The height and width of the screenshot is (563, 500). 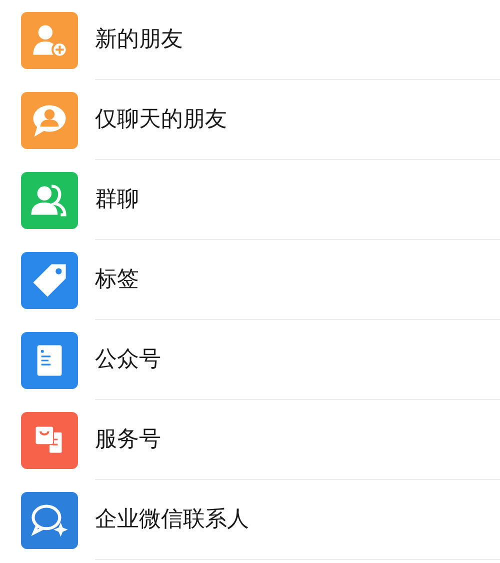 I want to click on contact-category-label: 新的朋友, so click(x=139, y=39).